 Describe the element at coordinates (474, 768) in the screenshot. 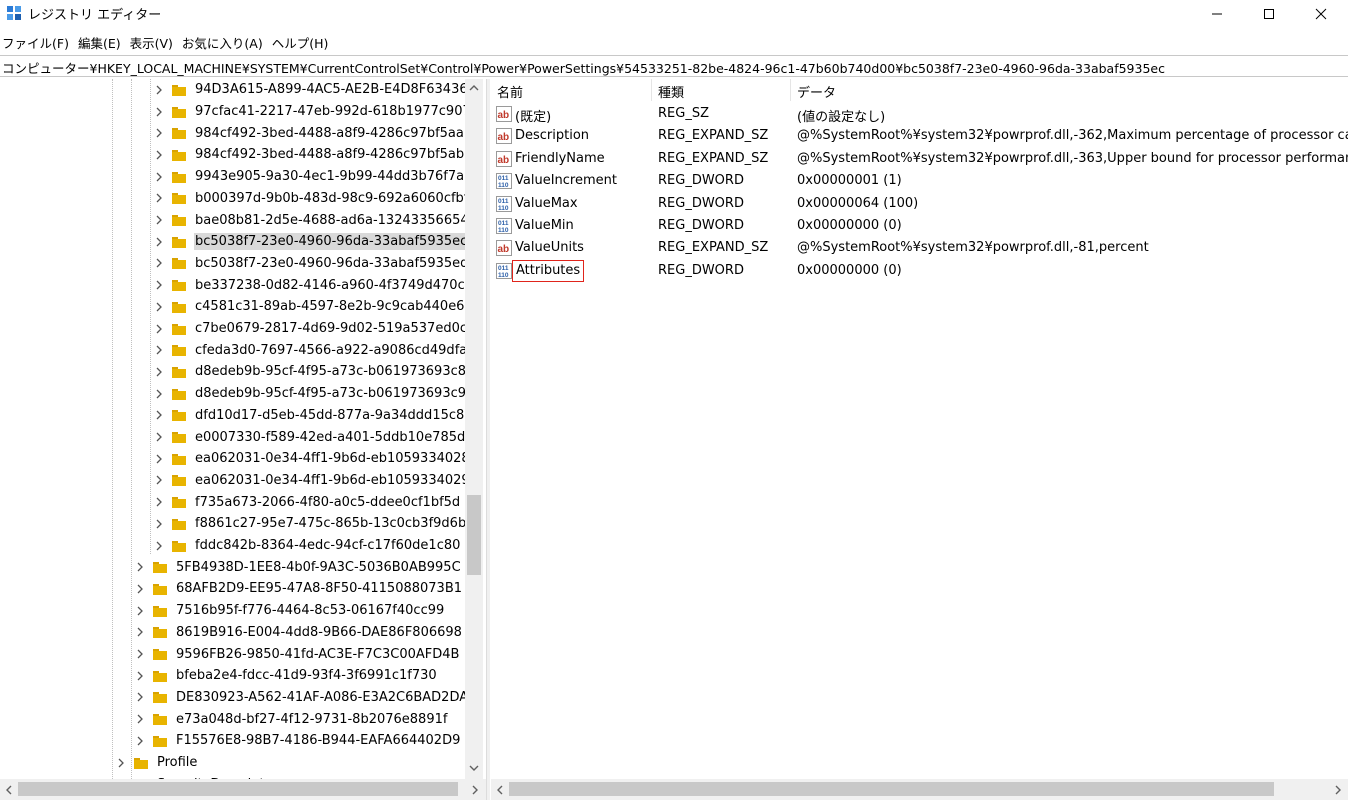

I see `scroll-down-icon` at that location.